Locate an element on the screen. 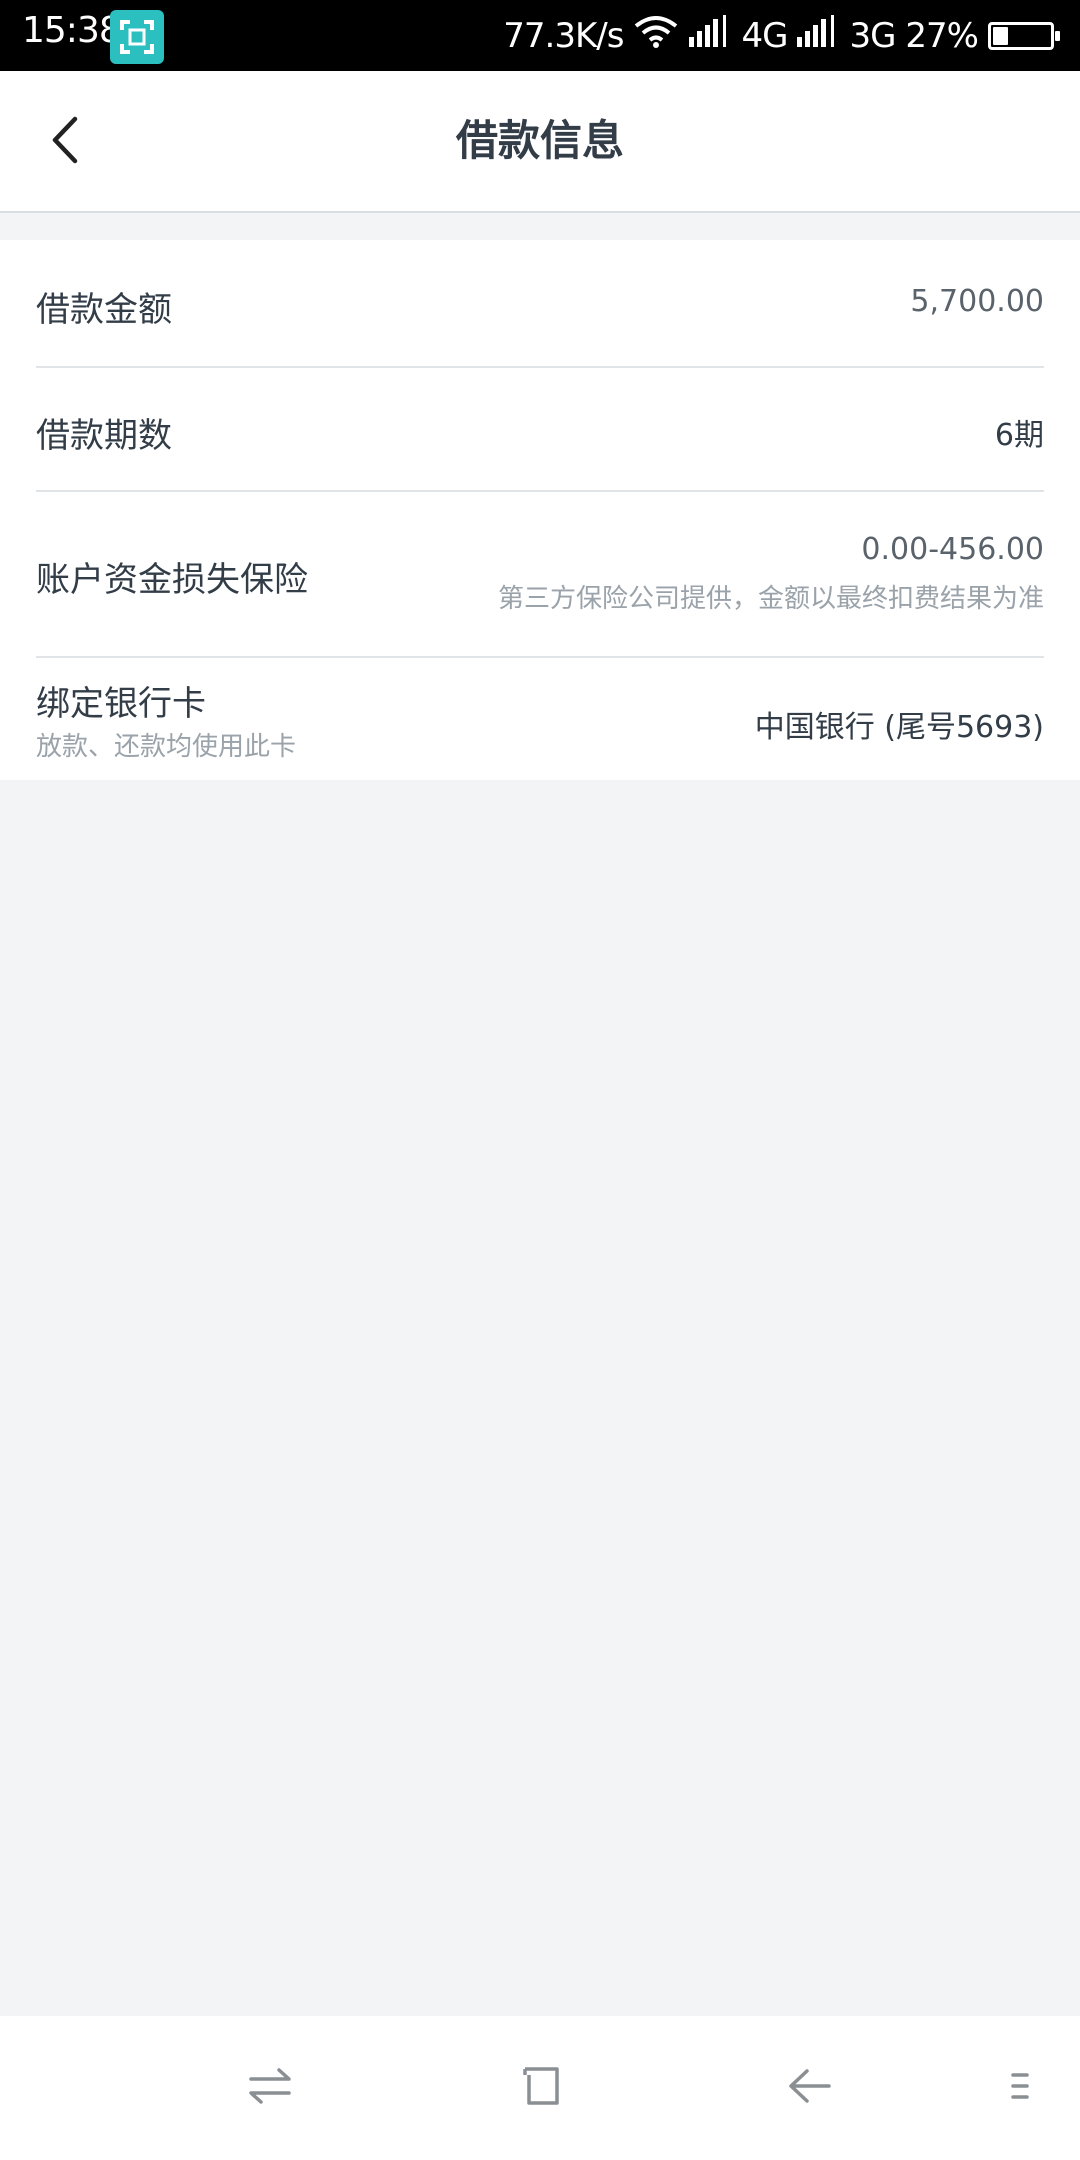 This screenshot has height=2160, width=1080. status-bar: 15:38 77.3K/s 4G 3G 27% is located at coordinates (540, 35).